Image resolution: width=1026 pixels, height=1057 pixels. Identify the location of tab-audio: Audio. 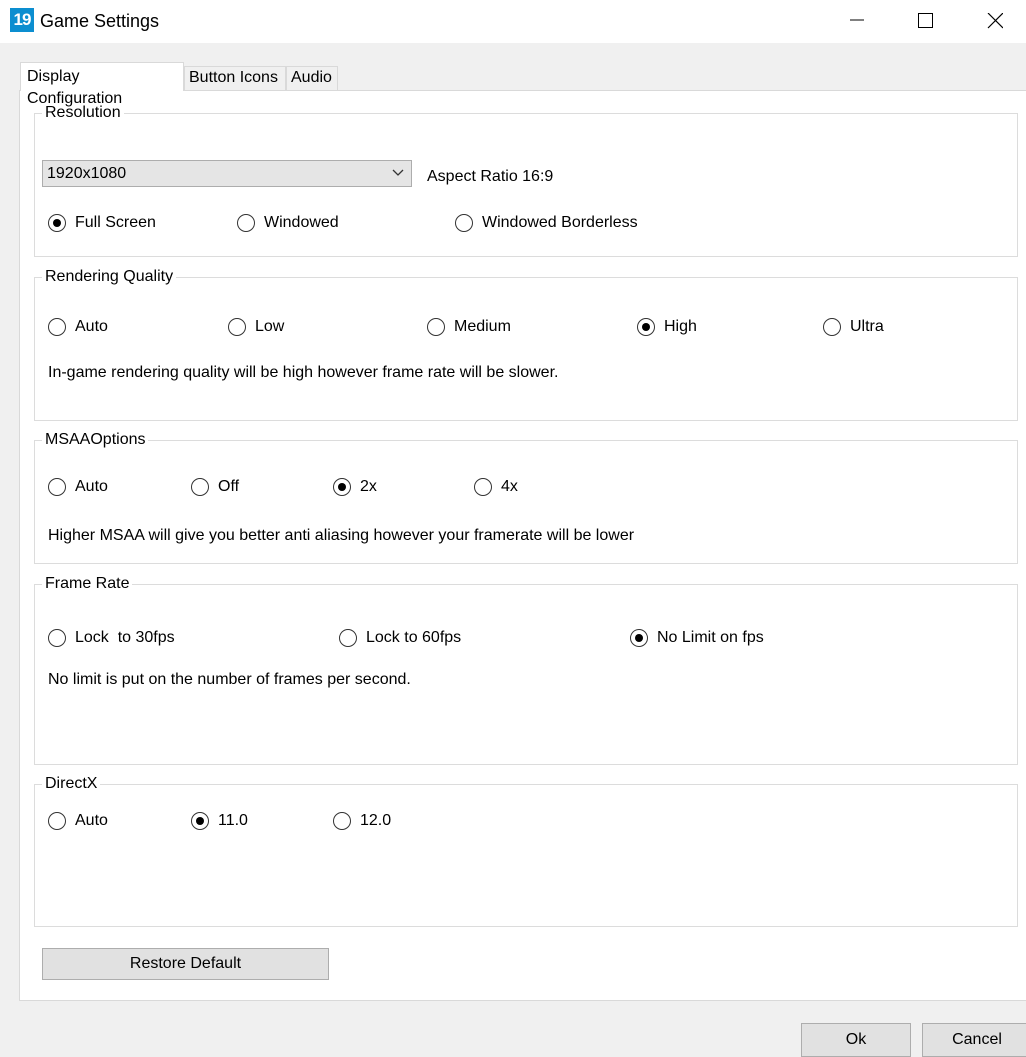
(312, 78).